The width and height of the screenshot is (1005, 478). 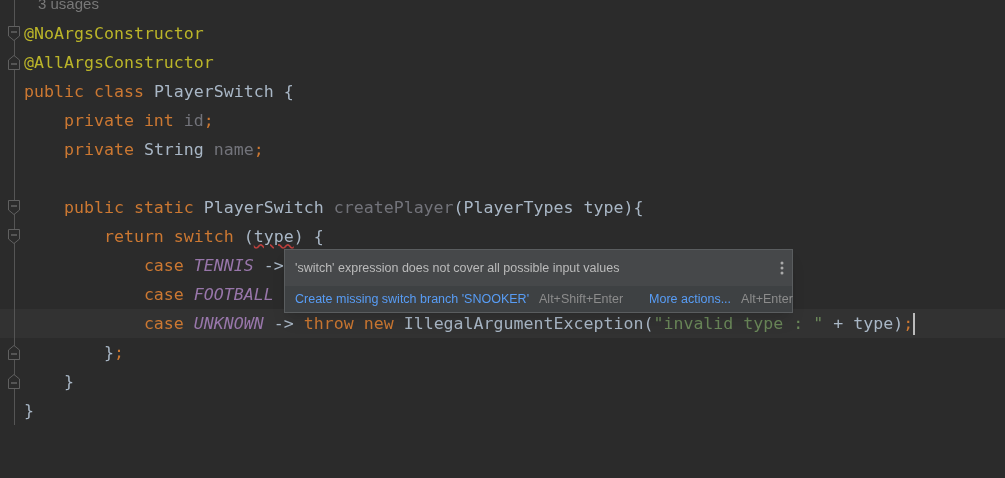 I want to click on shortcut-text: Alt+Enter, so click(x=767, y=299).